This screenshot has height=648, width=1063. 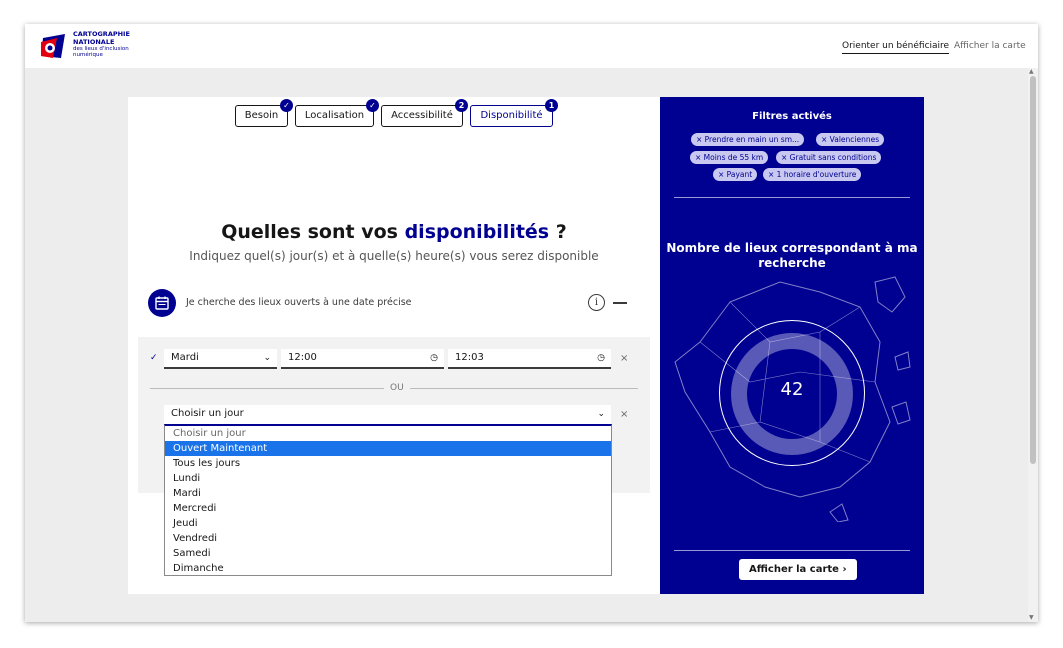 What do you see at coordinates (422, 115) in the screenshot?
I see `step-label: Accessibilité` at bounding box center [422, 115].